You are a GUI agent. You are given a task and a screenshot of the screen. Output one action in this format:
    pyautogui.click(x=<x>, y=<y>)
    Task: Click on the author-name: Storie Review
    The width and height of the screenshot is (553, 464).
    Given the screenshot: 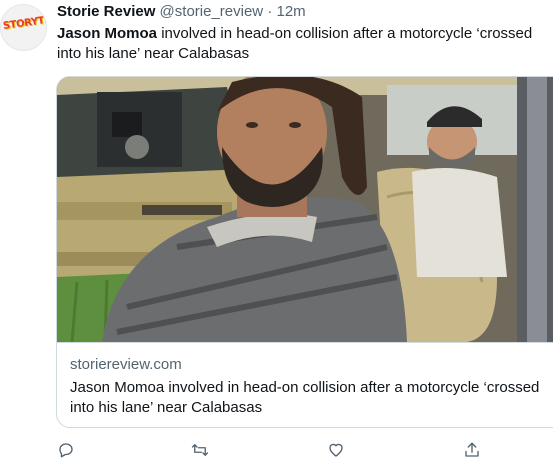 What is the action you would take?
    pyautogui.click(x=106, y=11)
    